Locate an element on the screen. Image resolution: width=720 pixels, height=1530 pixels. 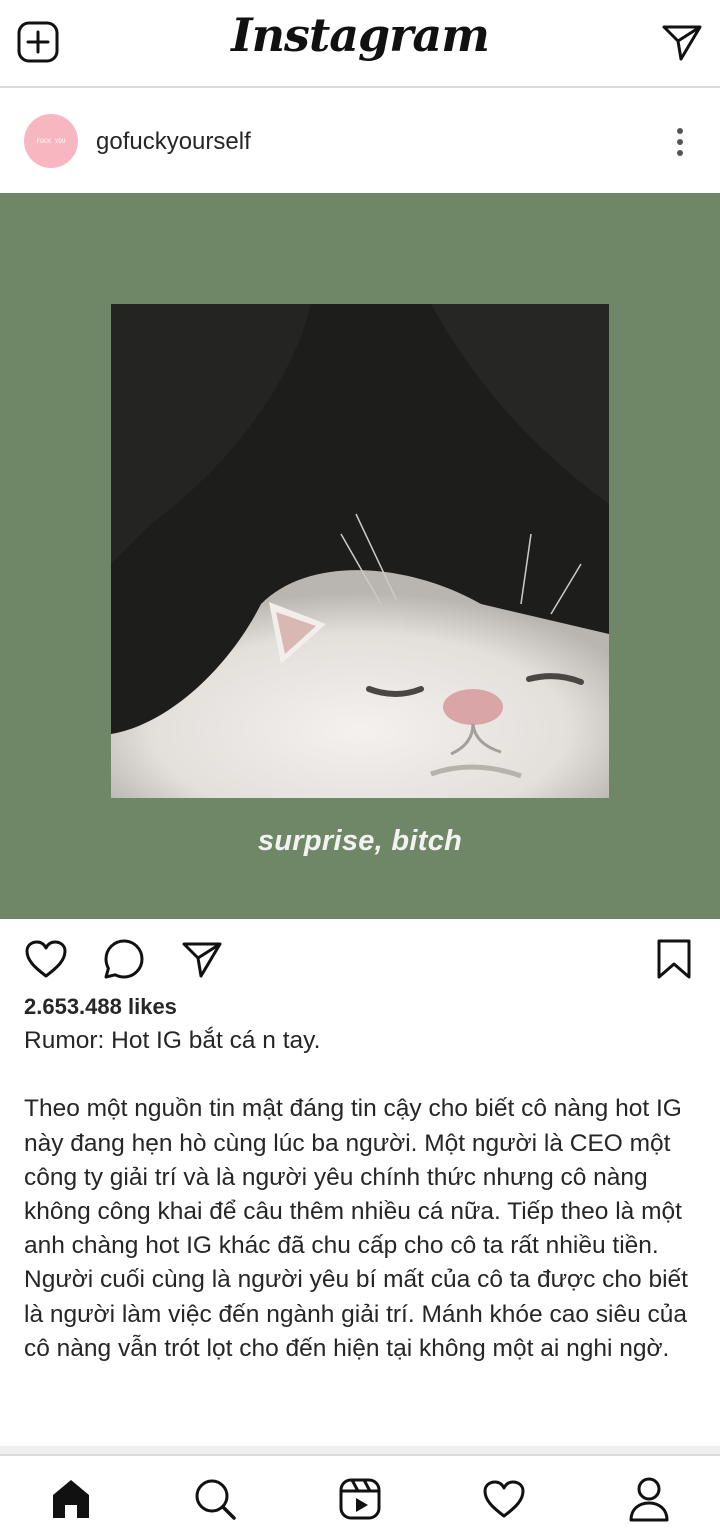
direct-messages-button is located at coordinates (682, 42).